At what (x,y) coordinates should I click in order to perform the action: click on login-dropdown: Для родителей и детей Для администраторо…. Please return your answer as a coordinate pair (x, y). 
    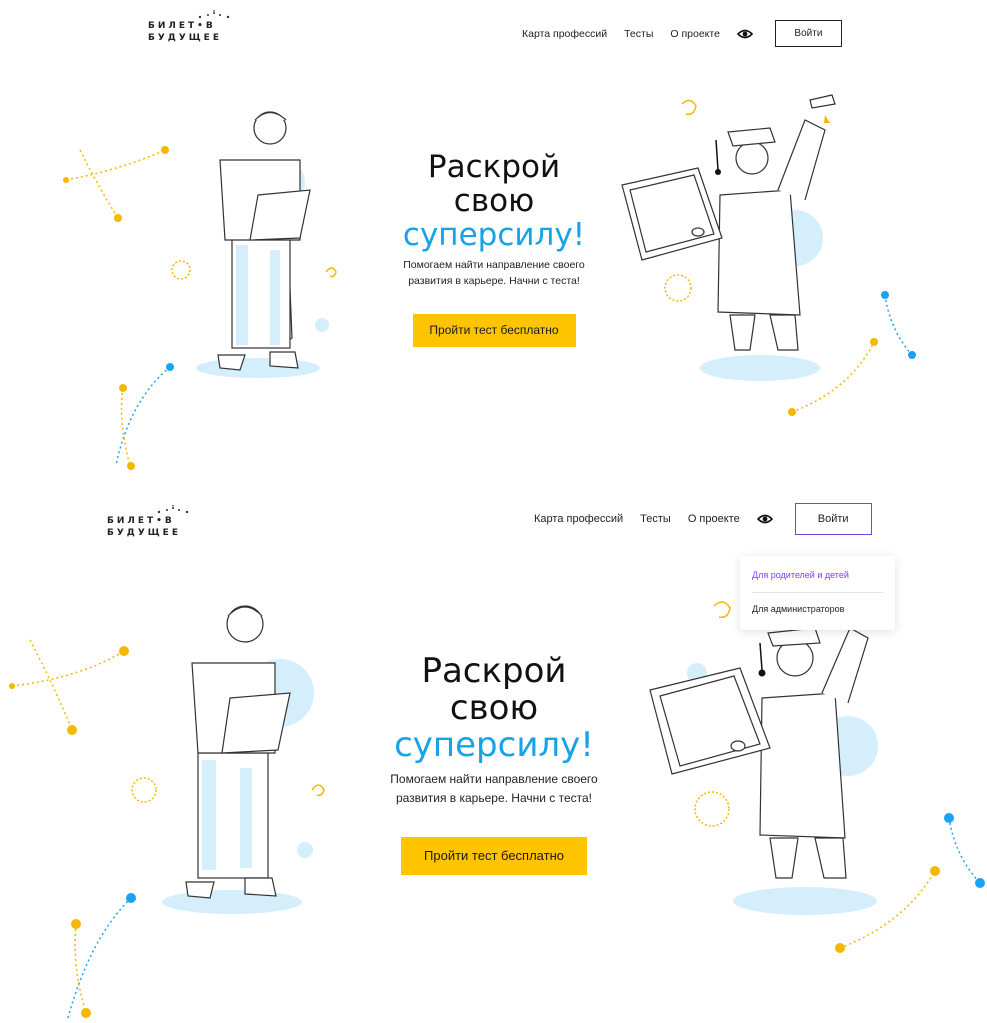
    Looking at the image, I should click on (817, 593).